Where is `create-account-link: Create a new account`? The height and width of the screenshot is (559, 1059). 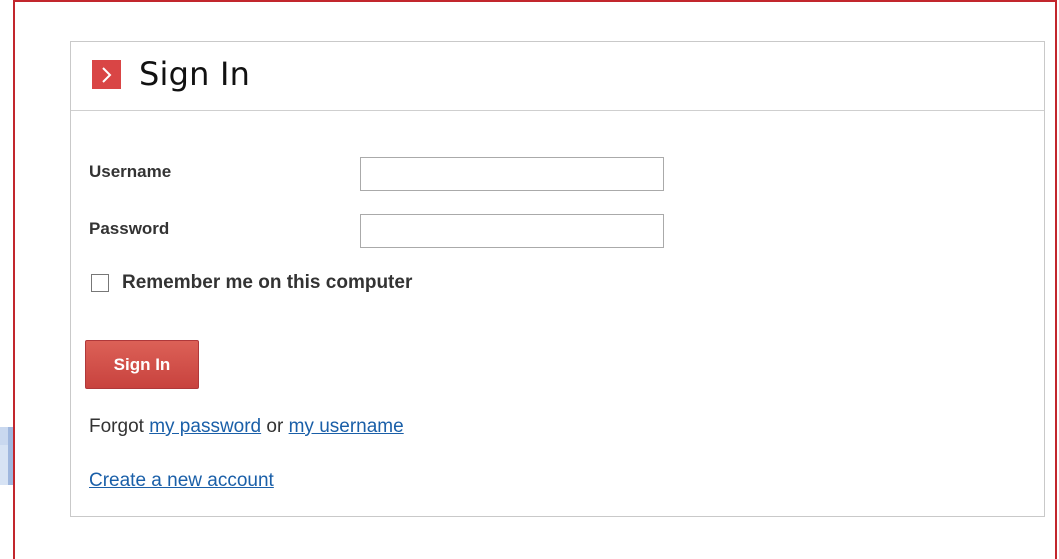 create-account-link: Create a new account is located at coordinates (181, 480).